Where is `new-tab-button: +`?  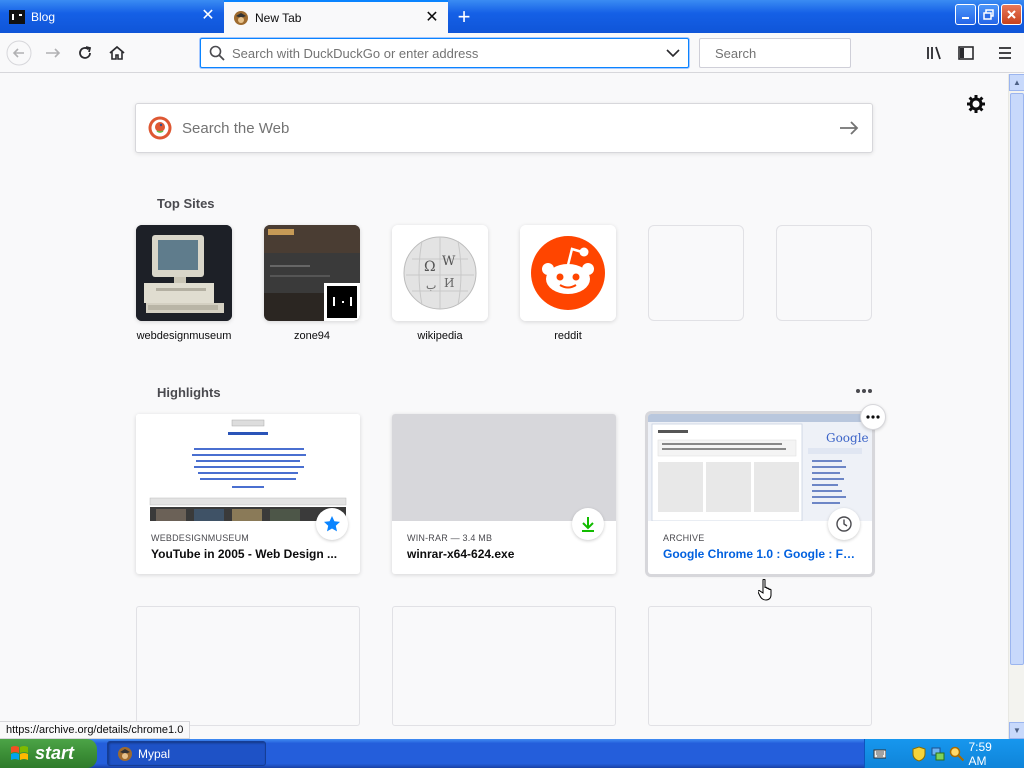
new-tab-button: + is located at coordinates (464, 16).